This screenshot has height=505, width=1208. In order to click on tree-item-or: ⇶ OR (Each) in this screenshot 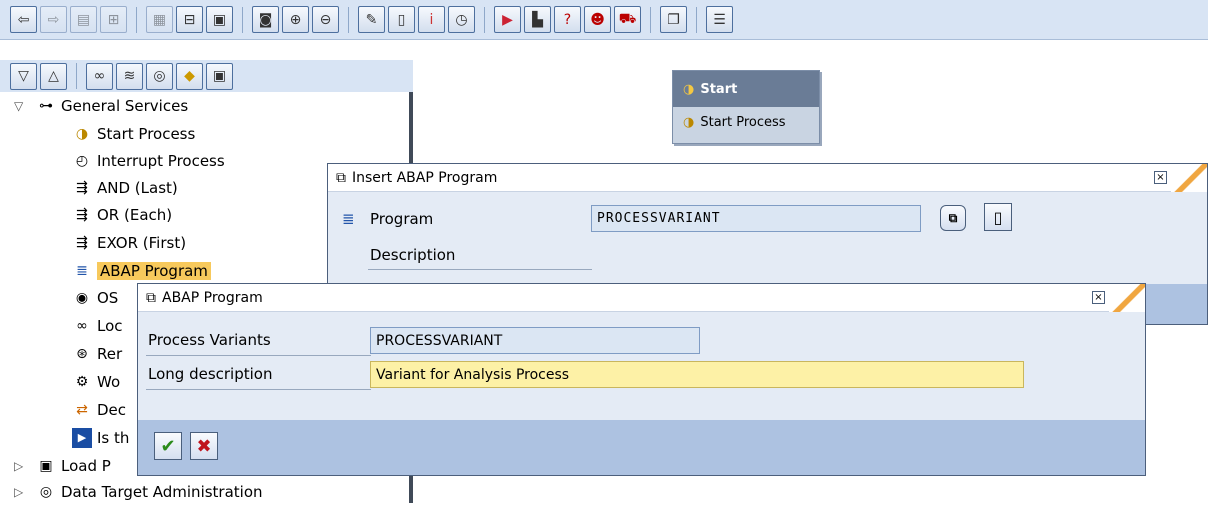, I will do `click(122, 214)`.